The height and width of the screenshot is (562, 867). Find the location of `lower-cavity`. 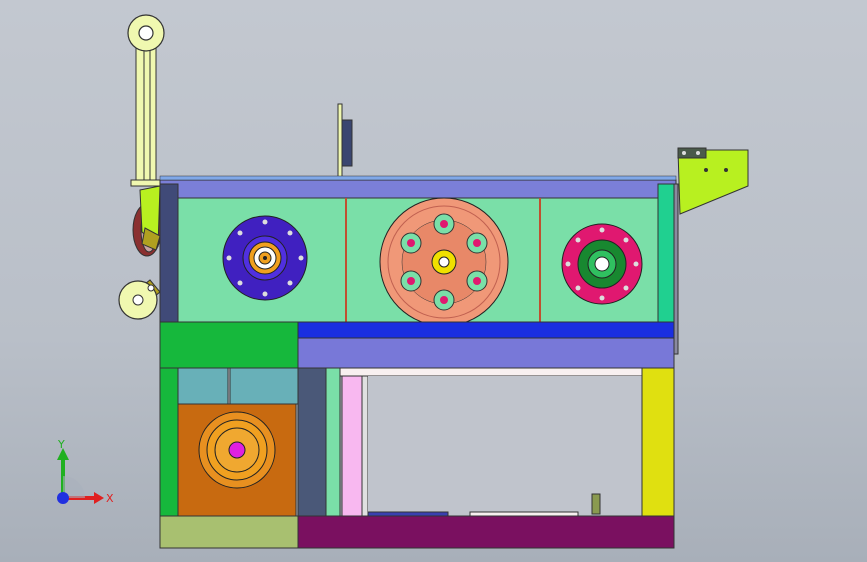

lower-cavity is located at coordinates (486, 458).